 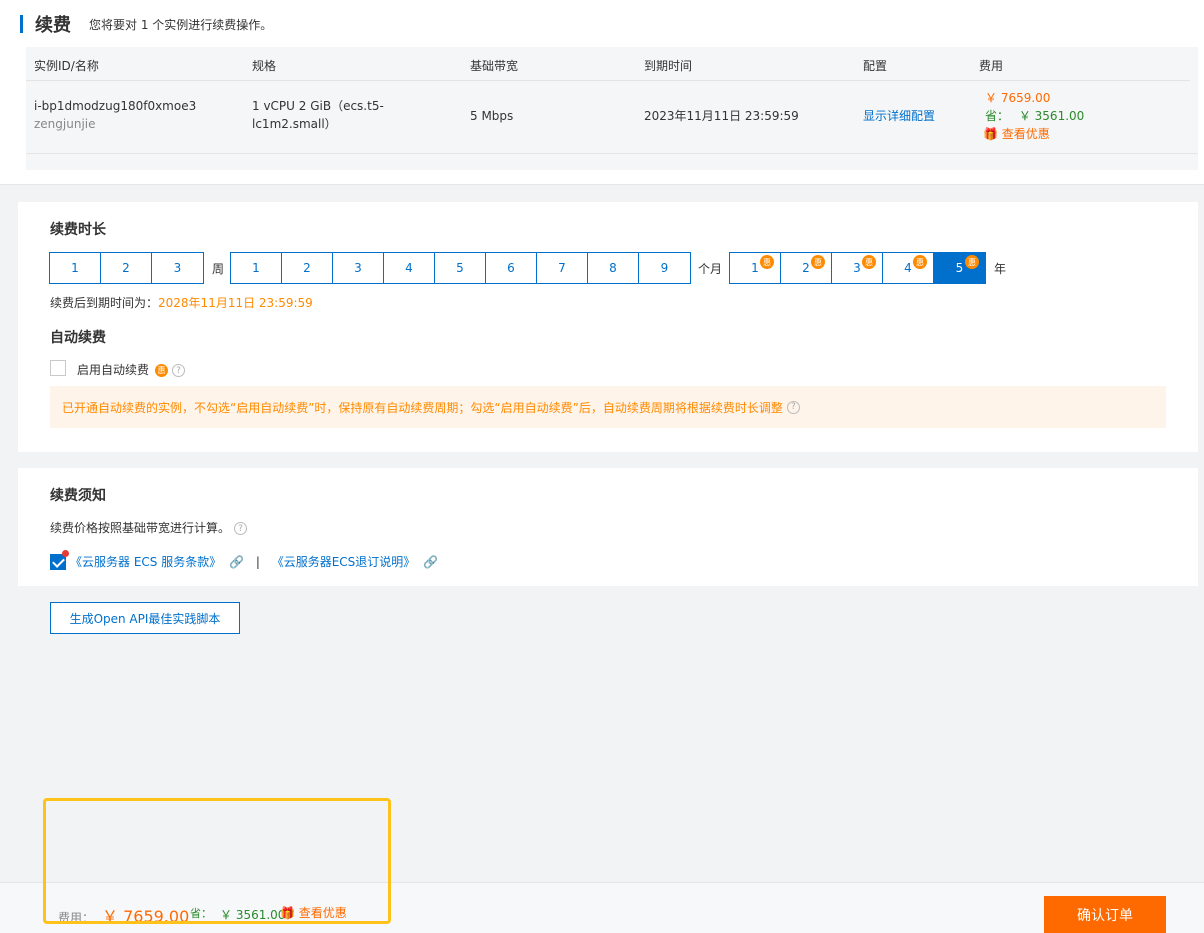 I want to click on instance-name: zengjunjie, so click(x=65, y=124).